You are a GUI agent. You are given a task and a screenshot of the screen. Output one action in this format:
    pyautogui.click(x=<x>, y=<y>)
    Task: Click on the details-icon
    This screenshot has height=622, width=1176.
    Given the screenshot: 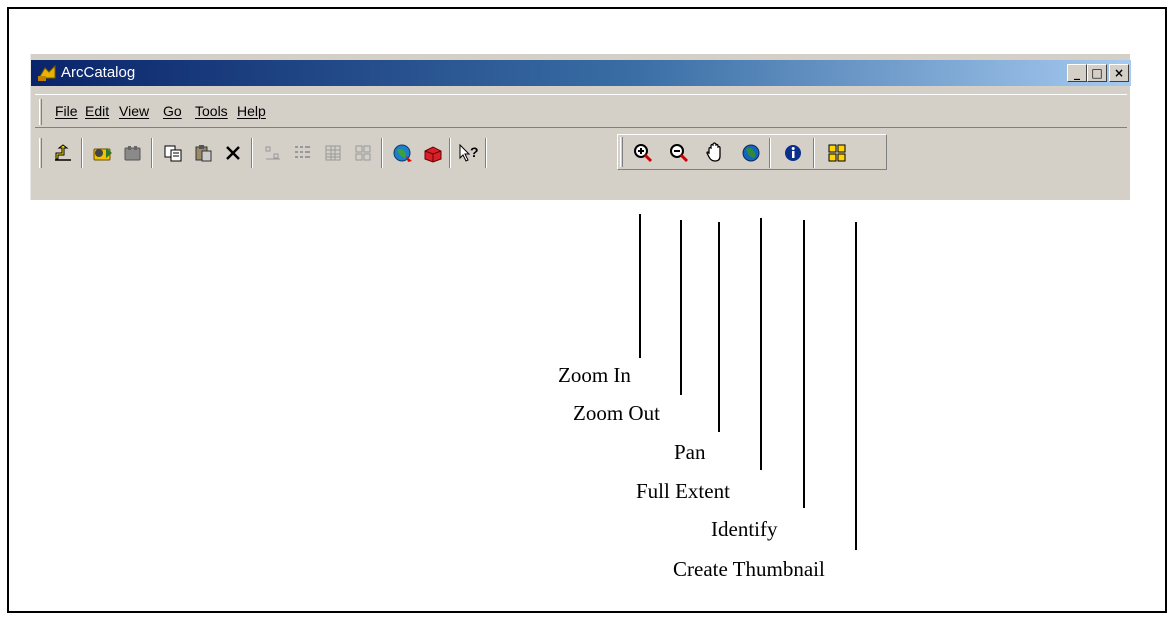 What is the action you would take?
    pyautogui.click(x=333, y=153)
    